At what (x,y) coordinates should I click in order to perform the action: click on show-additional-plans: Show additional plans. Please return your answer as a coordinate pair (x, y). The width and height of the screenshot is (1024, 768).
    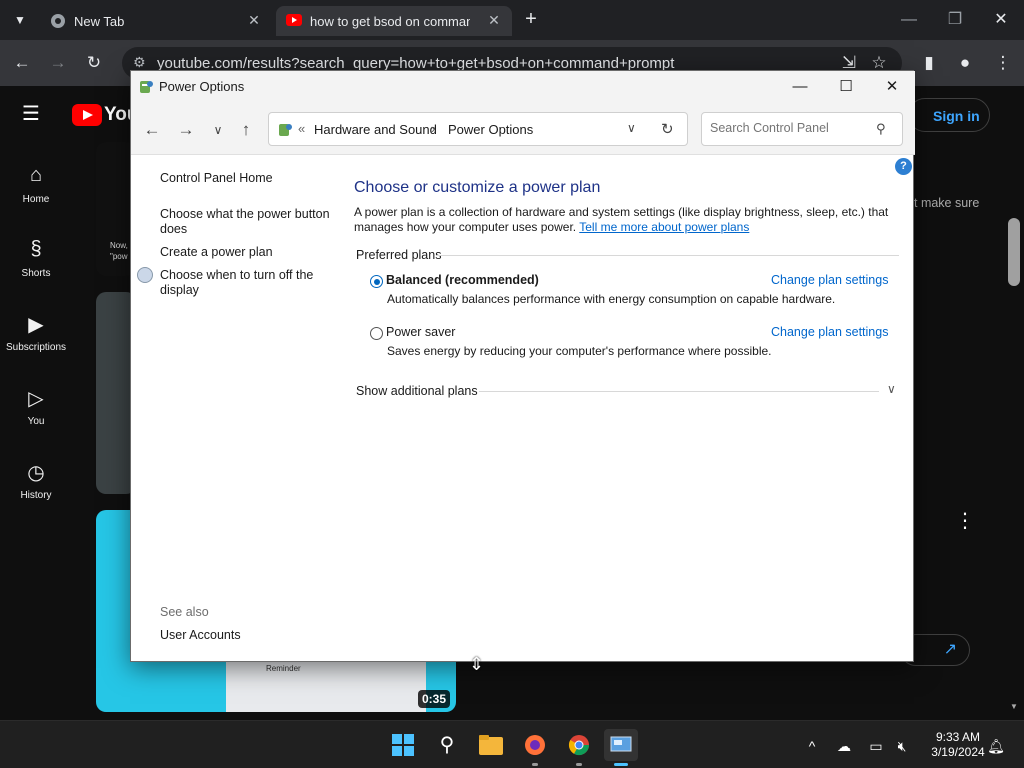
    Looking at the image, I should click on (417, 391).